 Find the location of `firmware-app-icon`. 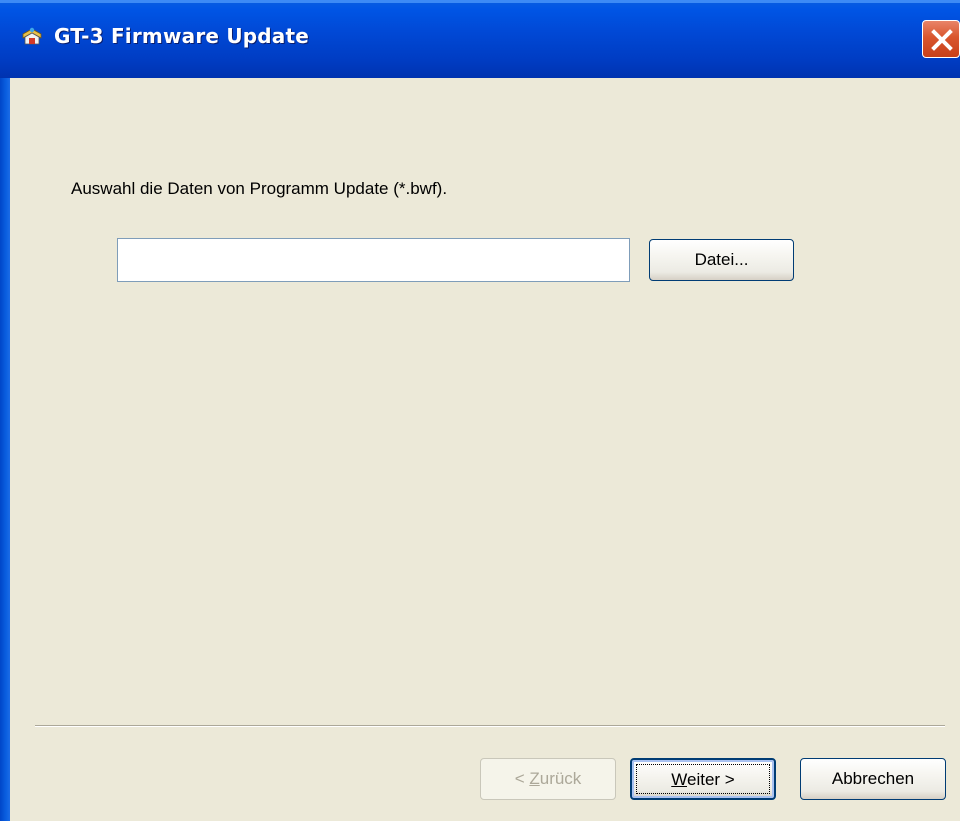

firmware-app-icon is located at coordinates (32, 36).